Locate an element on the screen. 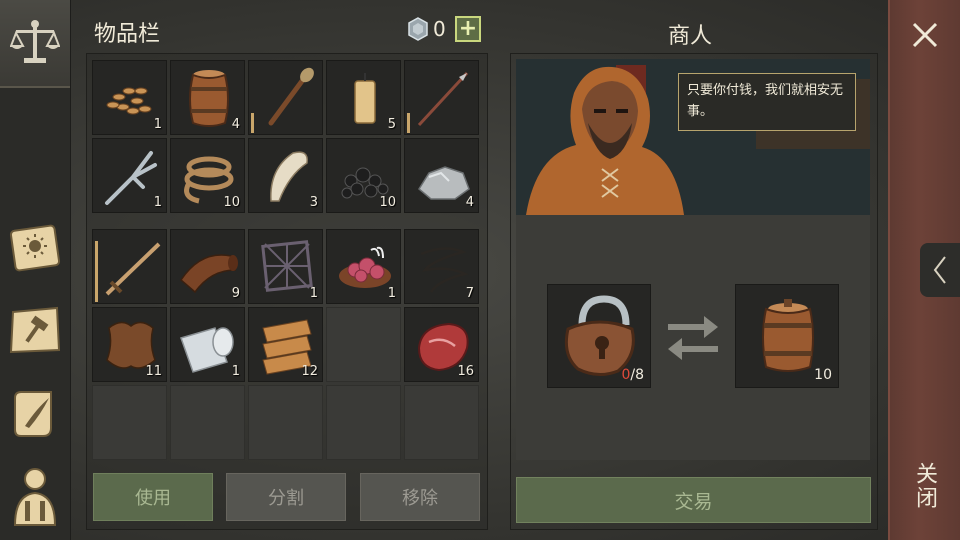 Image resolution: width=960 pixels, height=540 pixels. item-quantity: 3 is located at coordinates (313, 202).